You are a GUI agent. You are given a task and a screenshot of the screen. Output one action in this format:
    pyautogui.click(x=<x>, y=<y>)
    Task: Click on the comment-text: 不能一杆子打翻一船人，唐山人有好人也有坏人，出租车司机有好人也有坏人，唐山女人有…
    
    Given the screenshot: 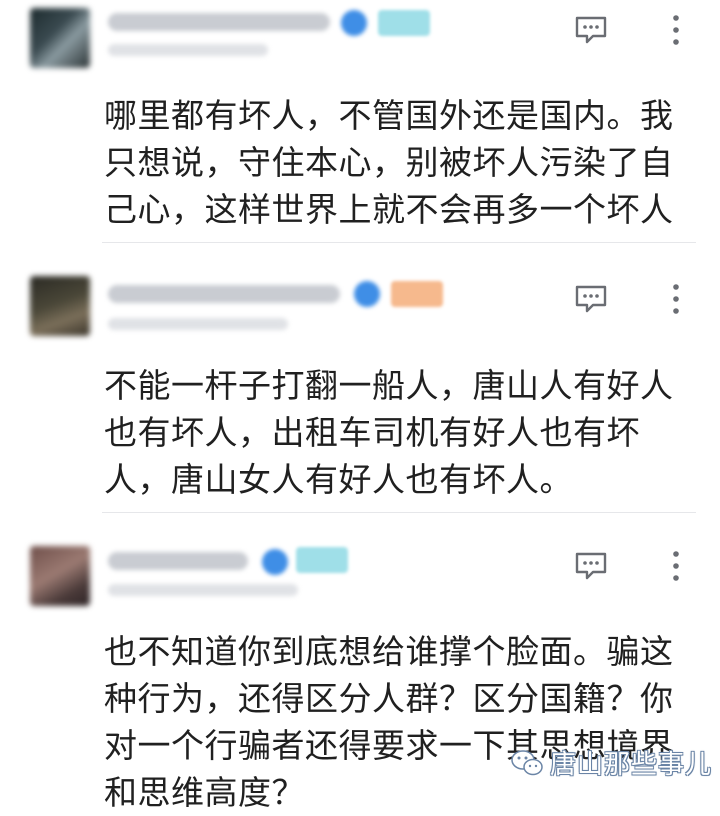 What is the action you would take?
    pyautogui.click(x=389, y=432)
    